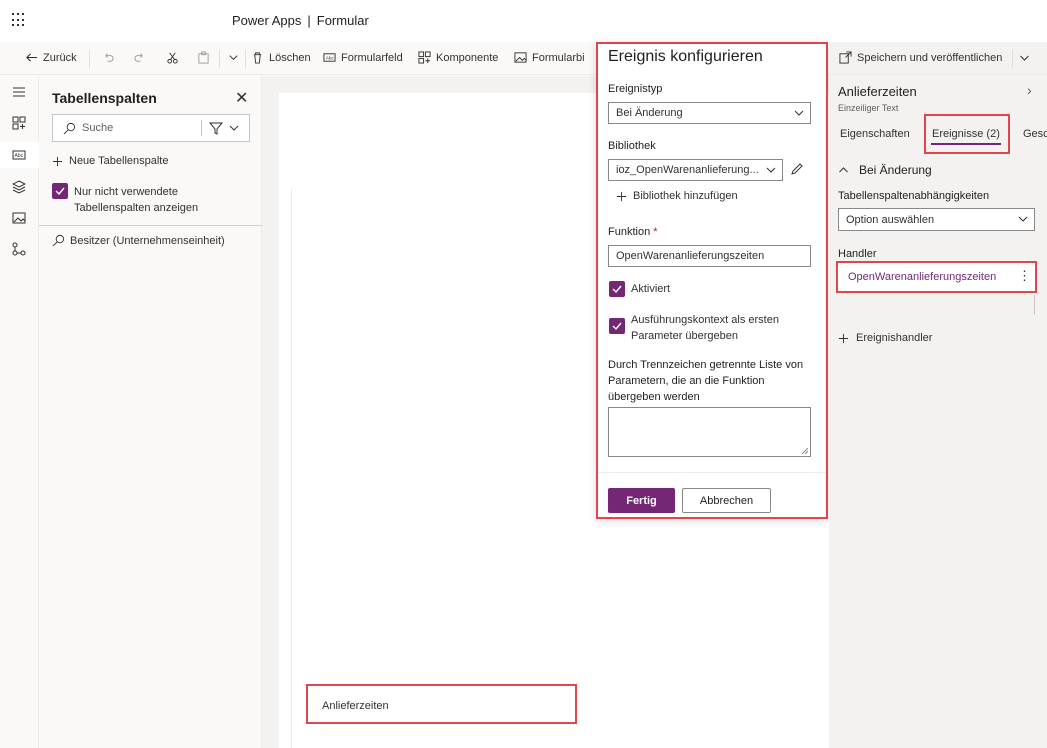  Describe the element at coordinates (1024, 276) in the screenshot. I see `more-options-icon: ⋮` at that location.